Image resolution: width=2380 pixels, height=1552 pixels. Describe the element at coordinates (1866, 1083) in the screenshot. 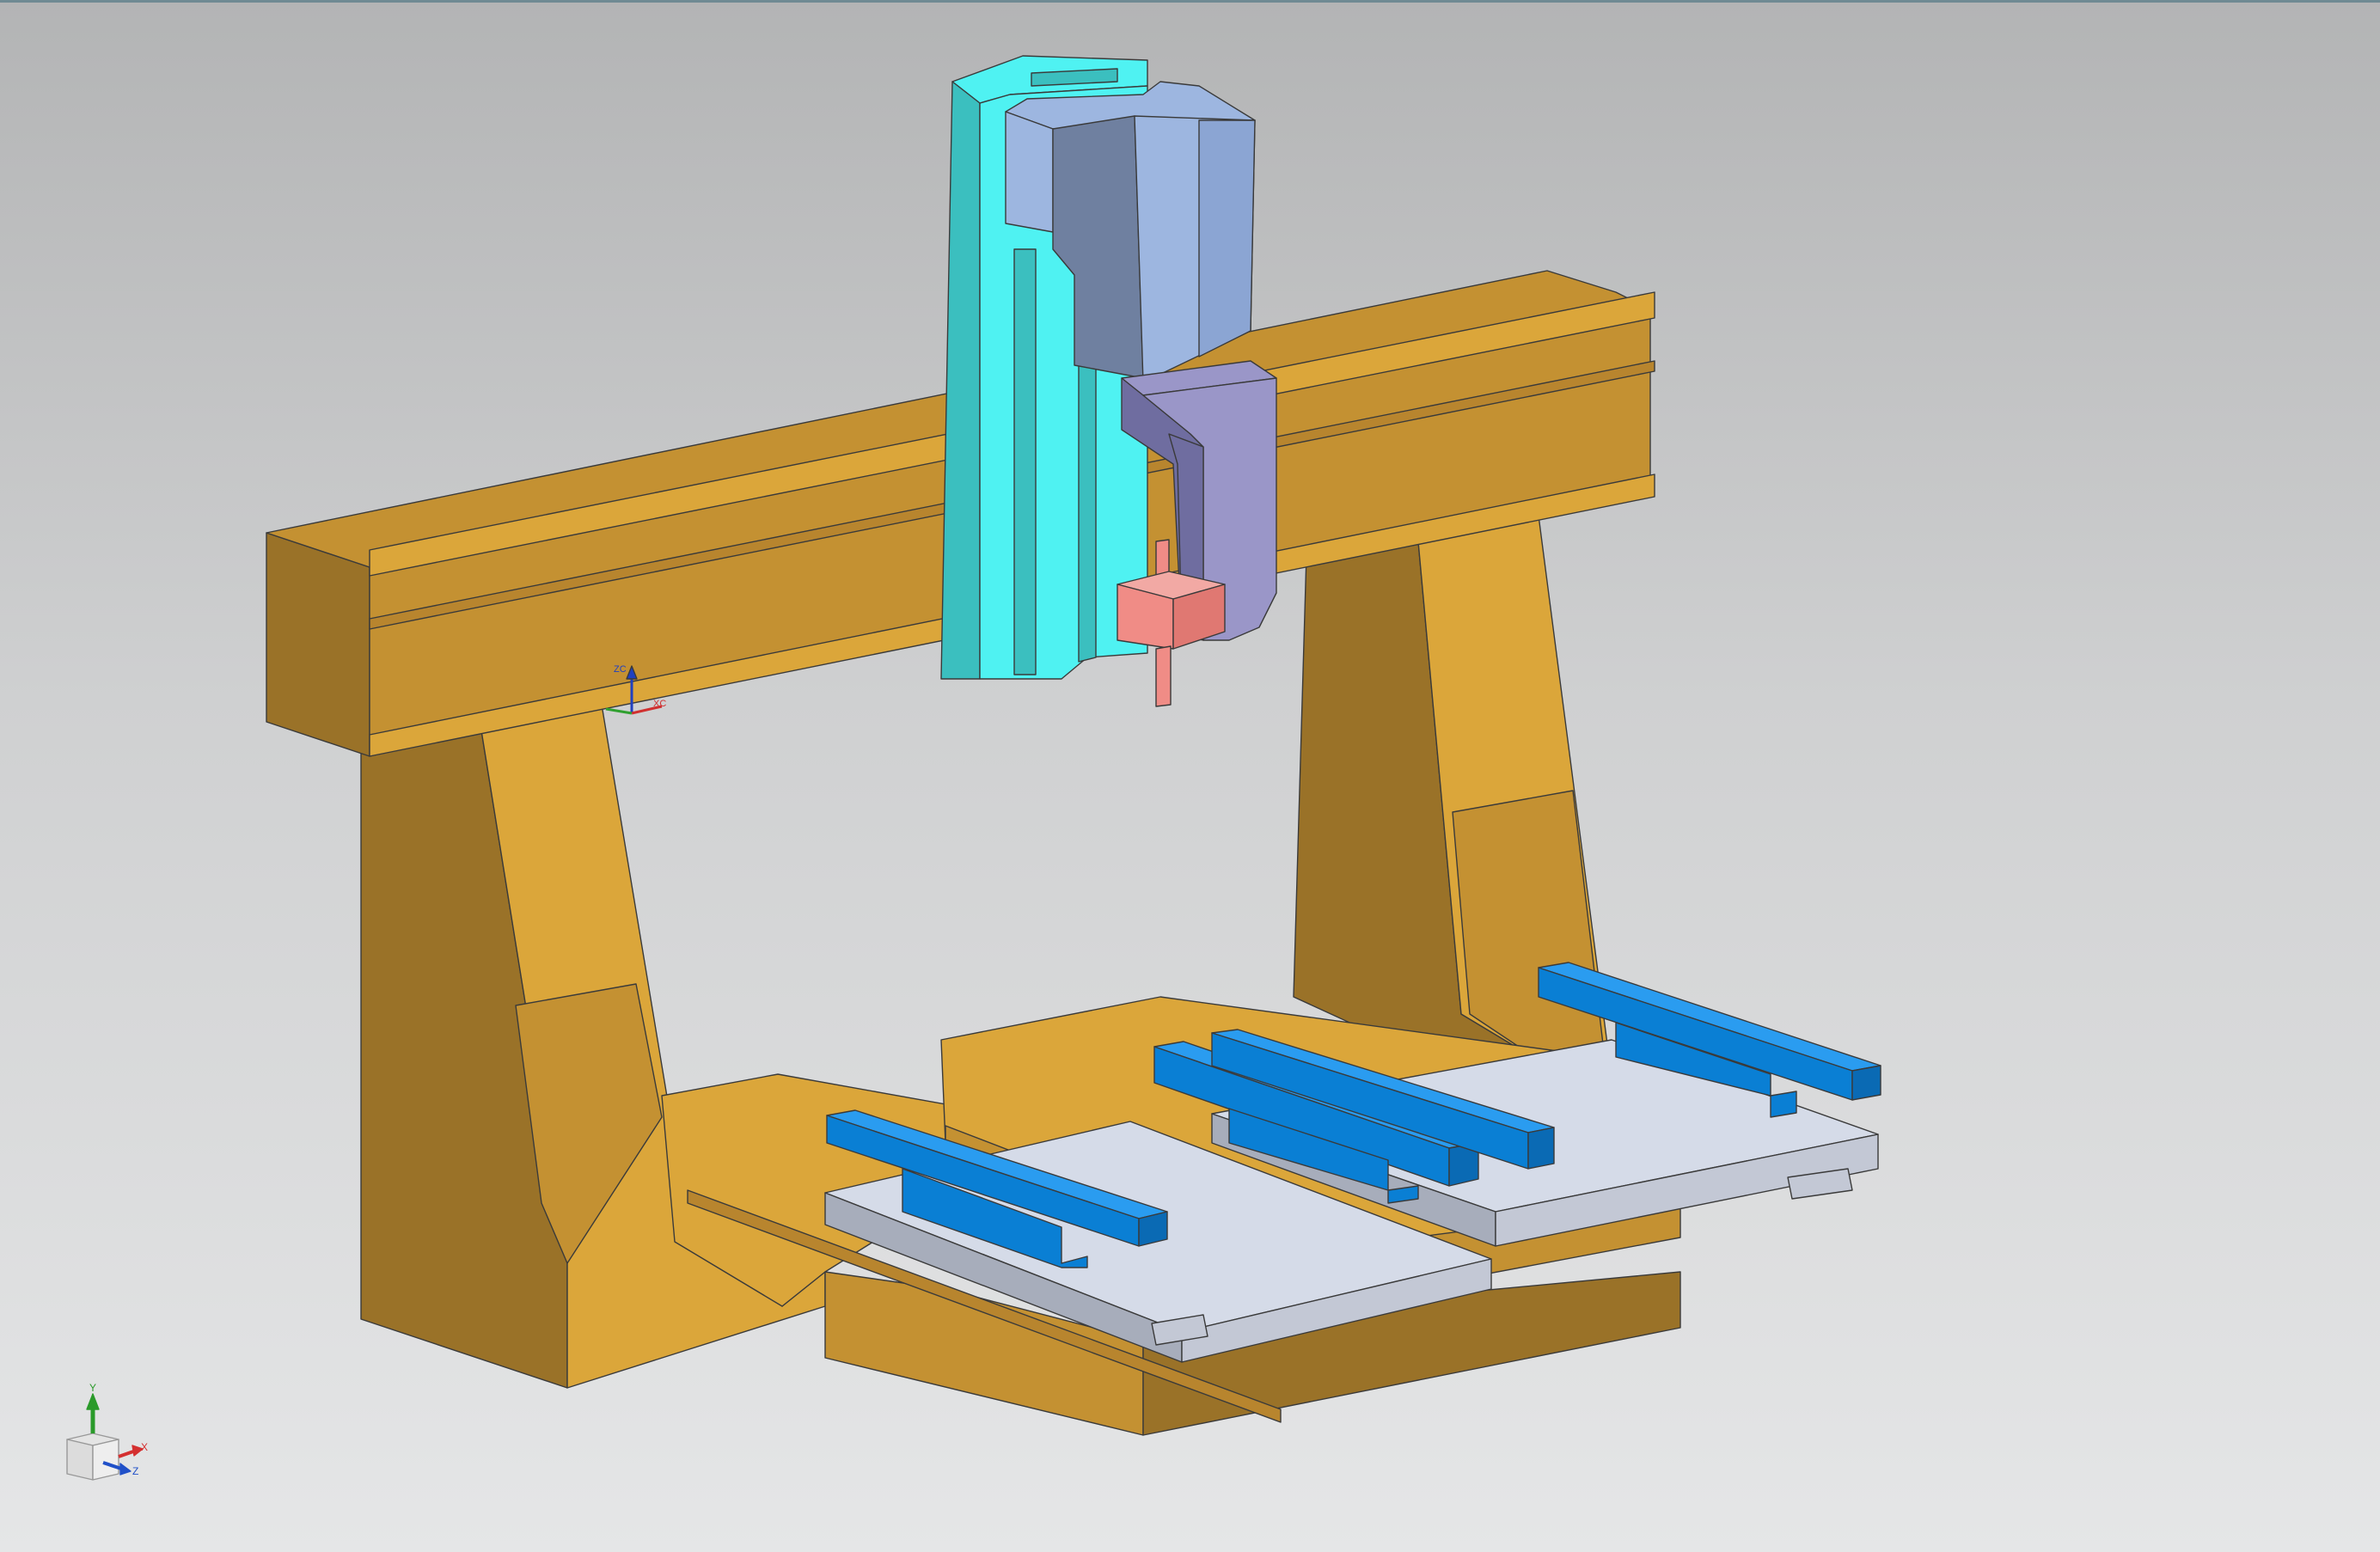

I see `fixture-bar-4-end` at that location.